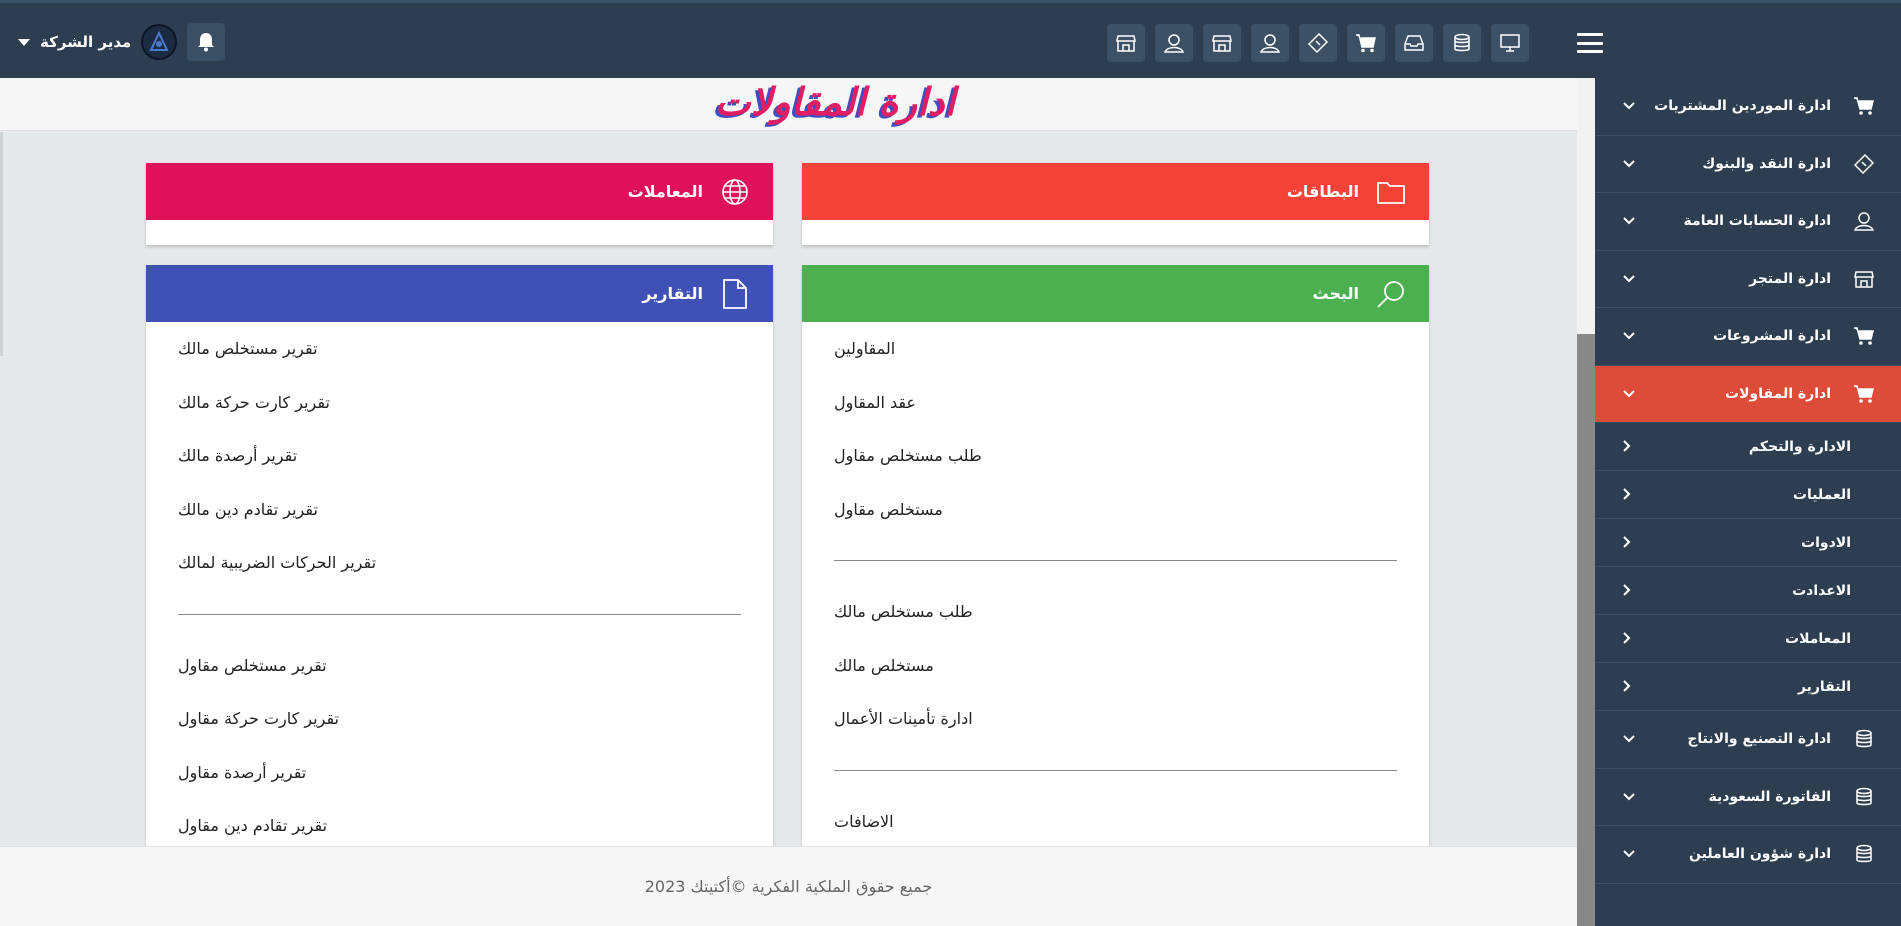  I want to click on list-item: طلب مستخلص مالك, so click(1115, 612).